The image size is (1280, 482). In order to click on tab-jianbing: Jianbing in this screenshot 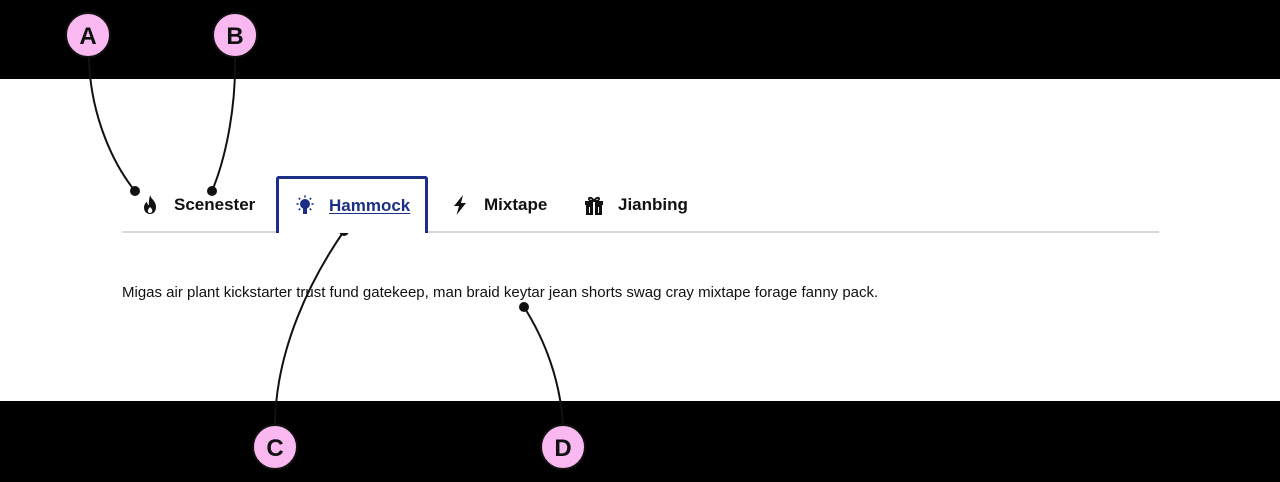, I will do `click(635, 204)`.